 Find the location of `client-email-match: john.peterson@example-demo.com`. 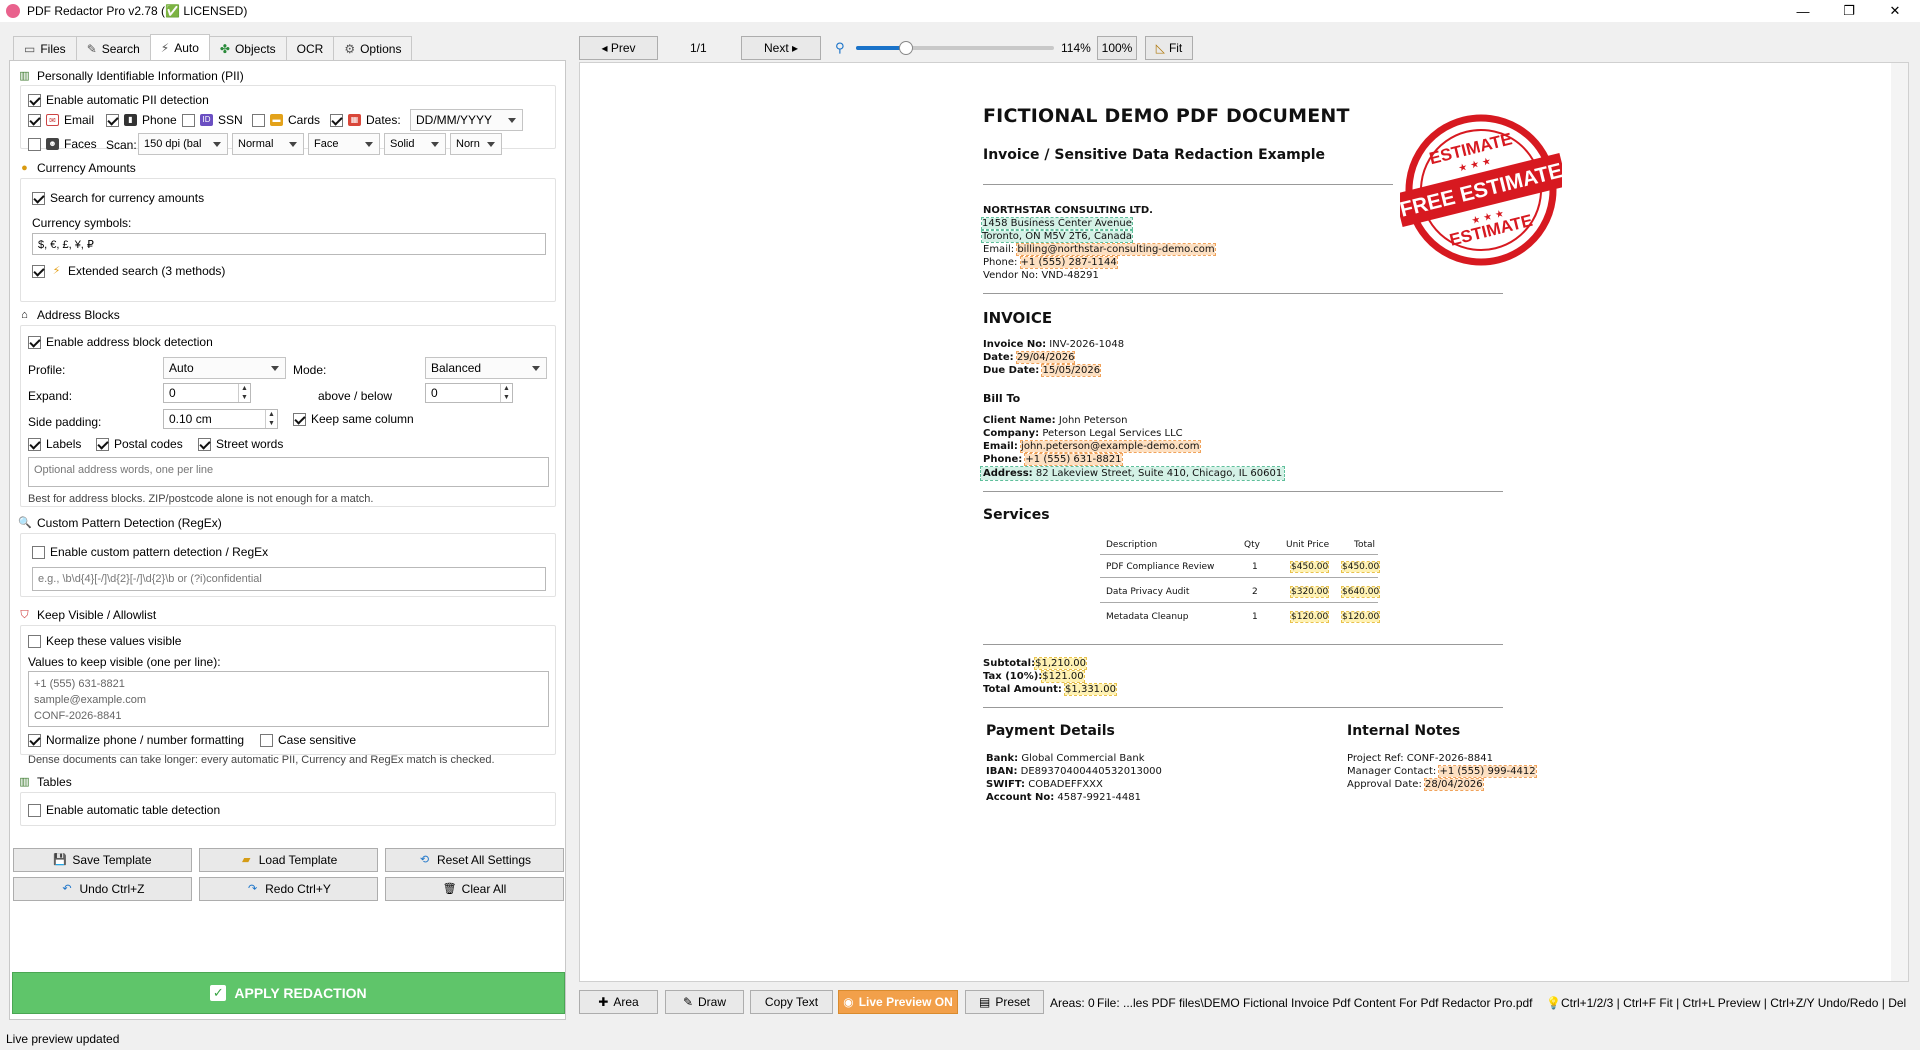

client-email-match: john.peterson@example-demo.com is located at coordinates (1110, 446).